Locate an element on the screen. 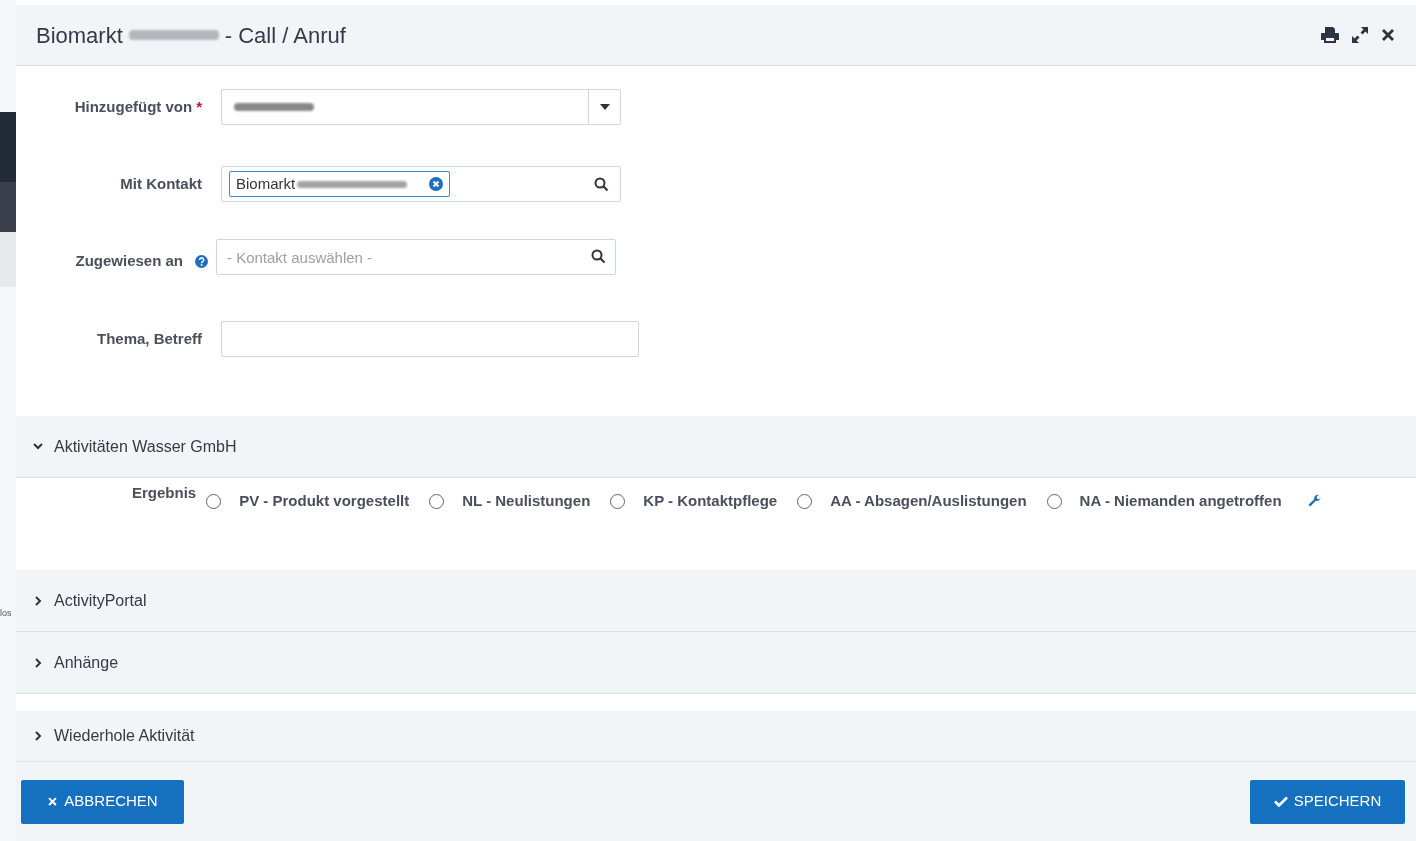  select-field is located at coordinates (421, 107).